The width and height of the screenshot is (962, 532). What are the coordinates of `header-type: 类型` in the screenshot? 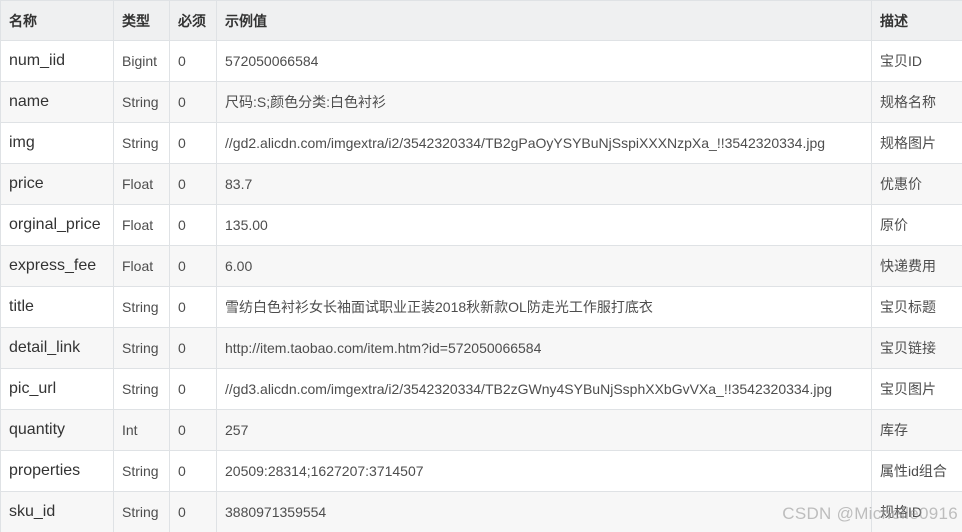 It's located at (141, 20).